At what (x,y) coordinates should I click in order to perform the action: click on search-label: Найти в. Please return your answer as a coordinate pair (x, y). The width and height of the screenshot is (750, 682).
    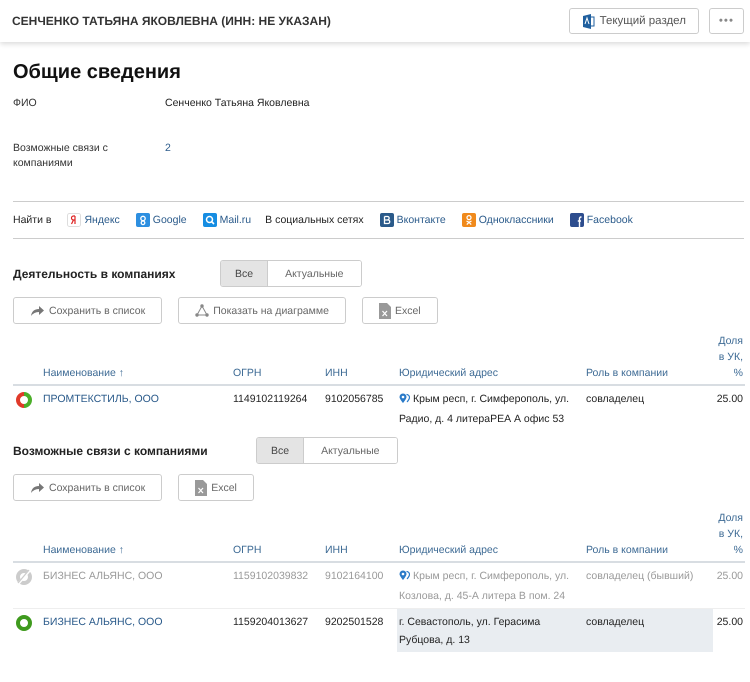
    Looking at the image, I should click on (32, 220).